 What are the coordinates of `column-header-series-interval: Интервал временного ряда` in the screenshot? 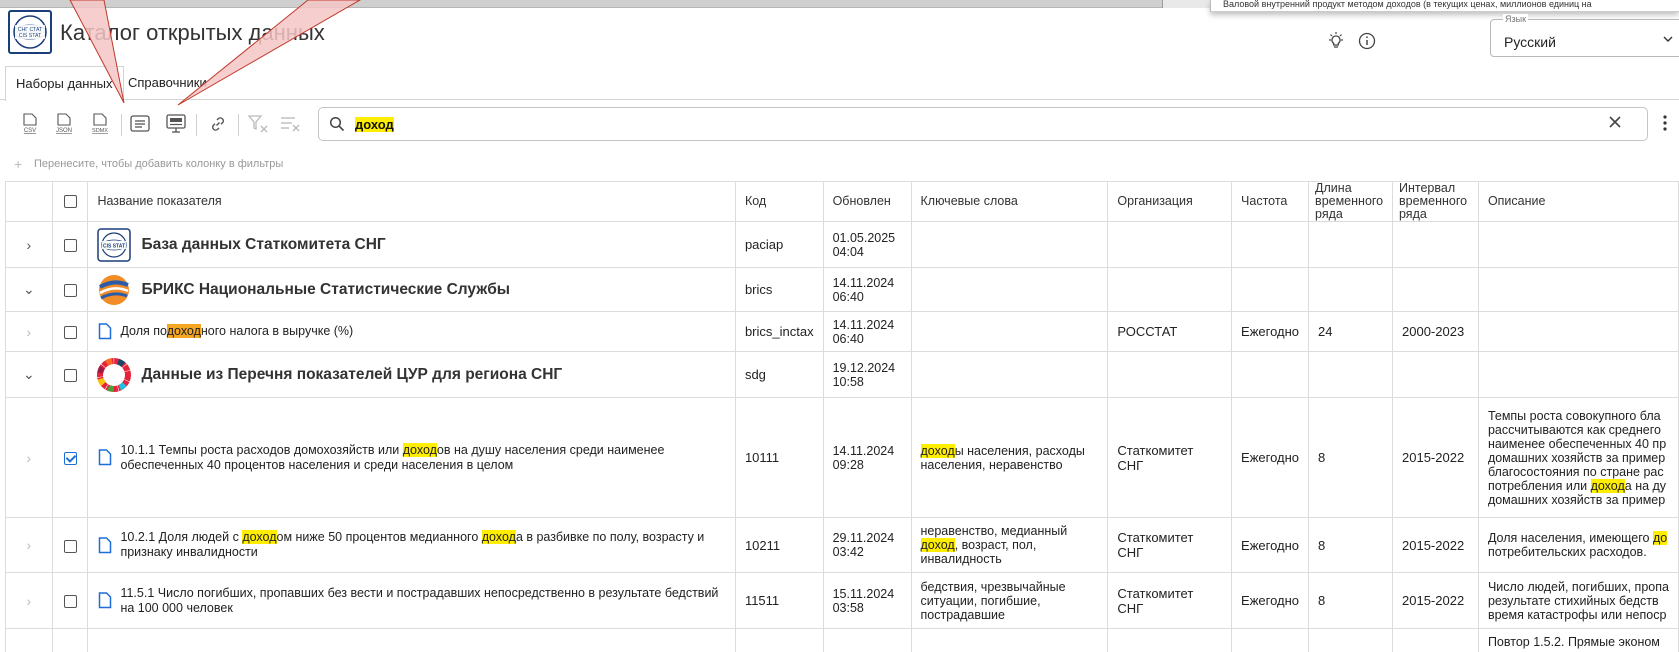 It's located at (1435, 201).